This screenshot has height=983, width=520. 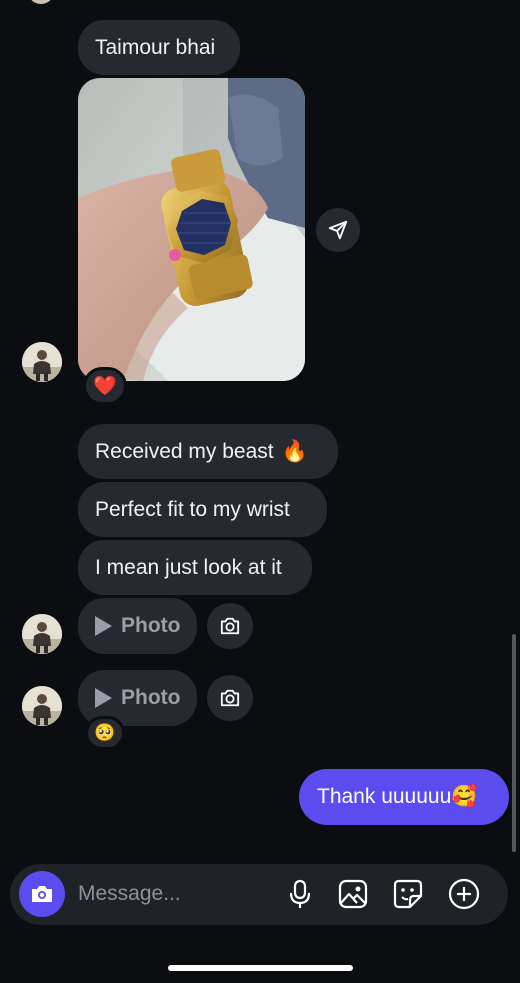 I want to click on message-bubble: Taimour bhai, so click(x=159, y=47).